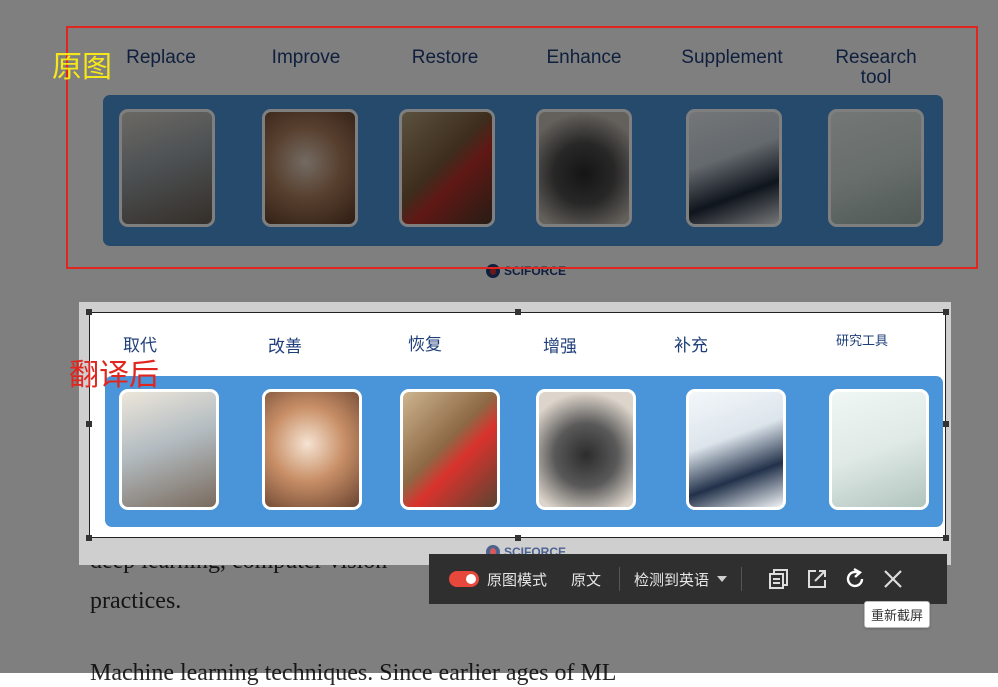 The width and height of the screenshot is (998, 687). What do you see at coordinates (855, 579) in the screenshot?
I see `refresh-icon` at bounding box center [855, 579].